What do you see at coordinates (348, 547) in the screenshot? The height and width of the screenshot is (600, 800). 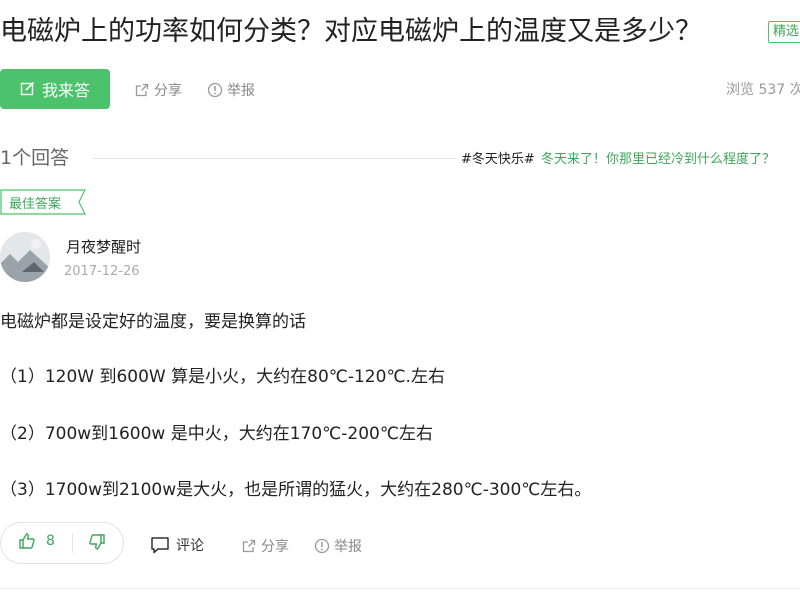 I see `answer-report-label: 举报` at bounding box center [348, 547].